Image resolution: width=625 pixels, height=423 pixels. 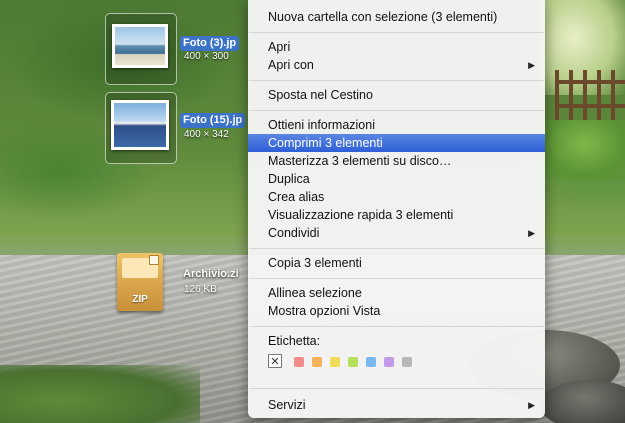 What do you see at coordinates (396, 405) in the screenshot?
I see `menu-item-services: Servizi ▶` at bounding box center [396, 405].